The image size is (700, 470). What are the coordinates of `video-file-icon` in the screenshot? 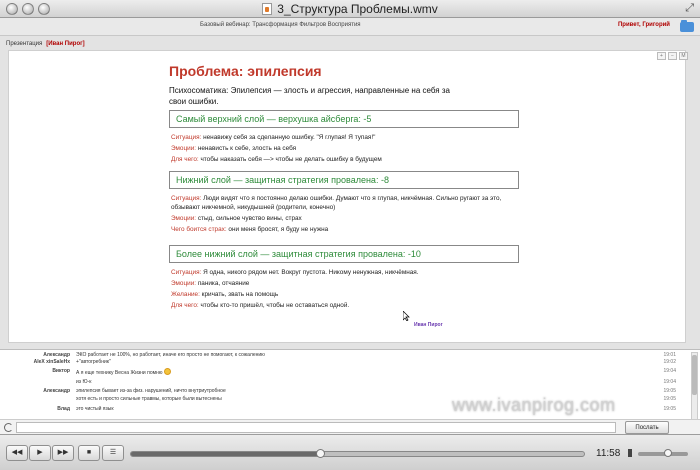 It's located at (267, 9).